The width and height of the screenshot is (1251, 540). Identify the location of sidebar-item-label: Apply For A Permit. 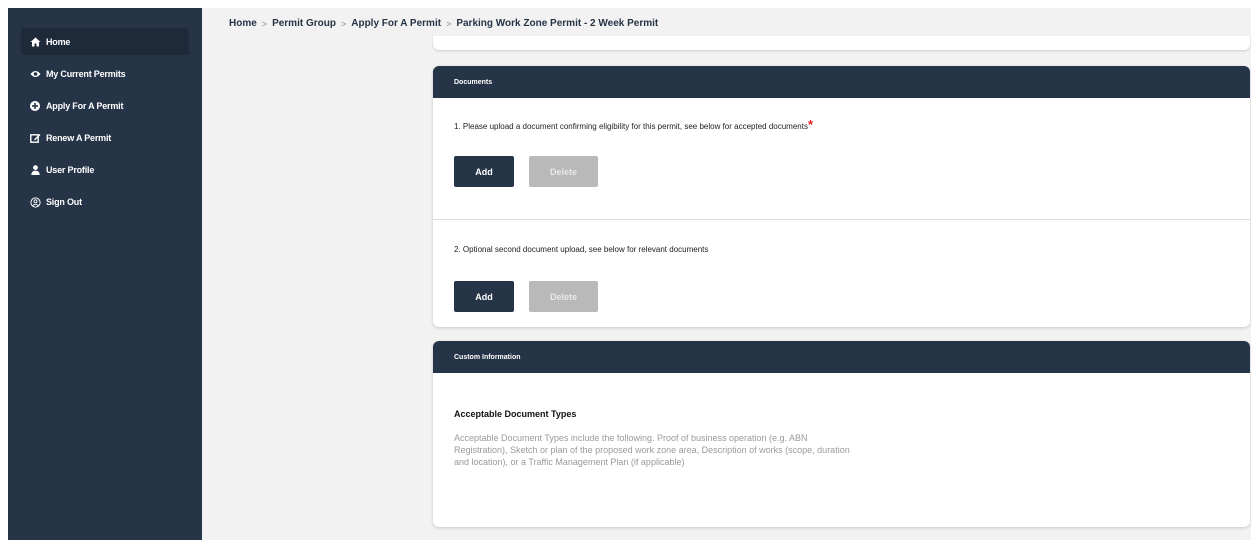
(85, 106).